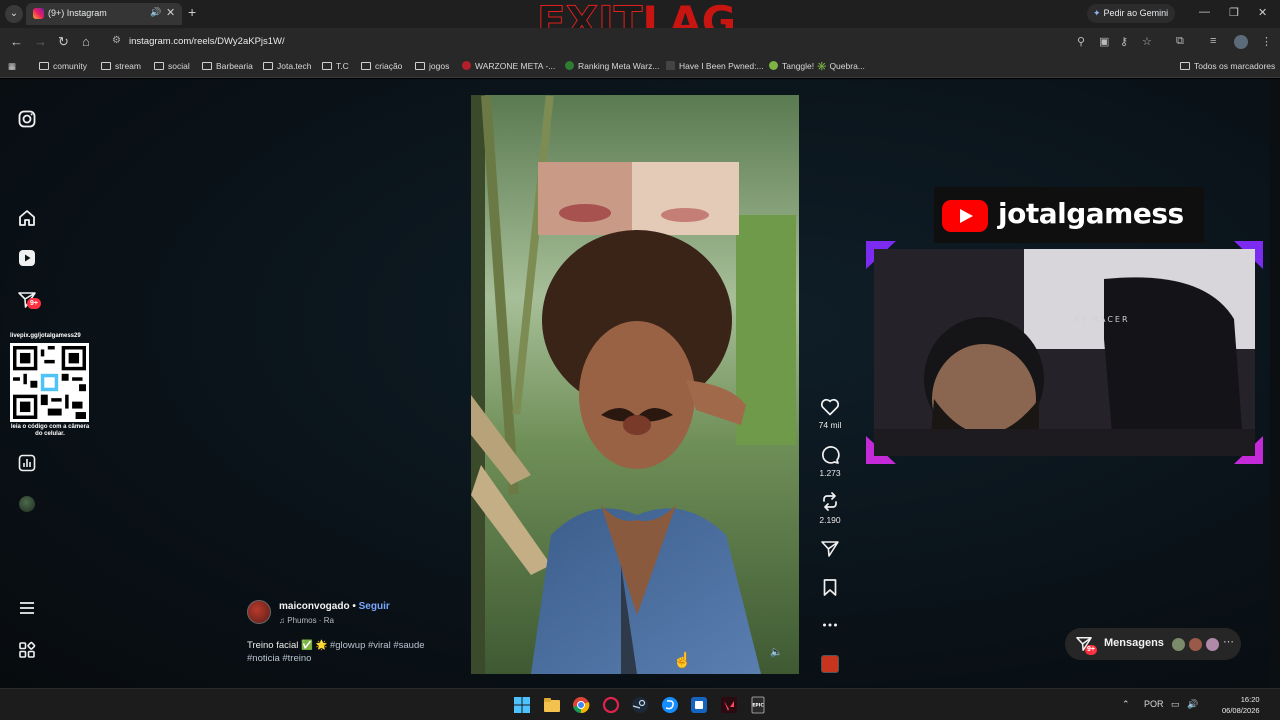  I want to click on bookmark-folder: social, so click(172, 66).